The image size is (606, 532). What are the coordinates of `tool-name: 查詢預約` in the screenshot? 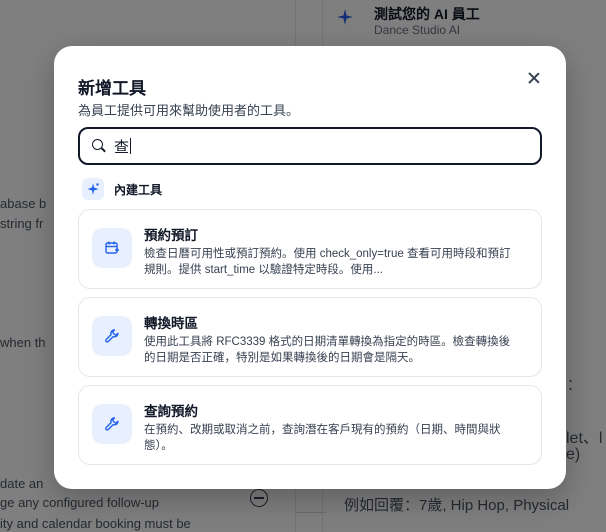 It's located at (171, 411).